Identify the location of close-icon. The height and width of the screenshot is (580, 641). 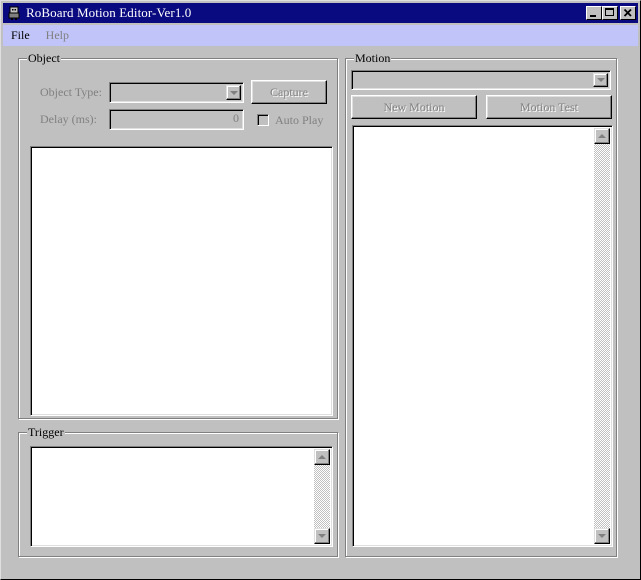
(627, 12).